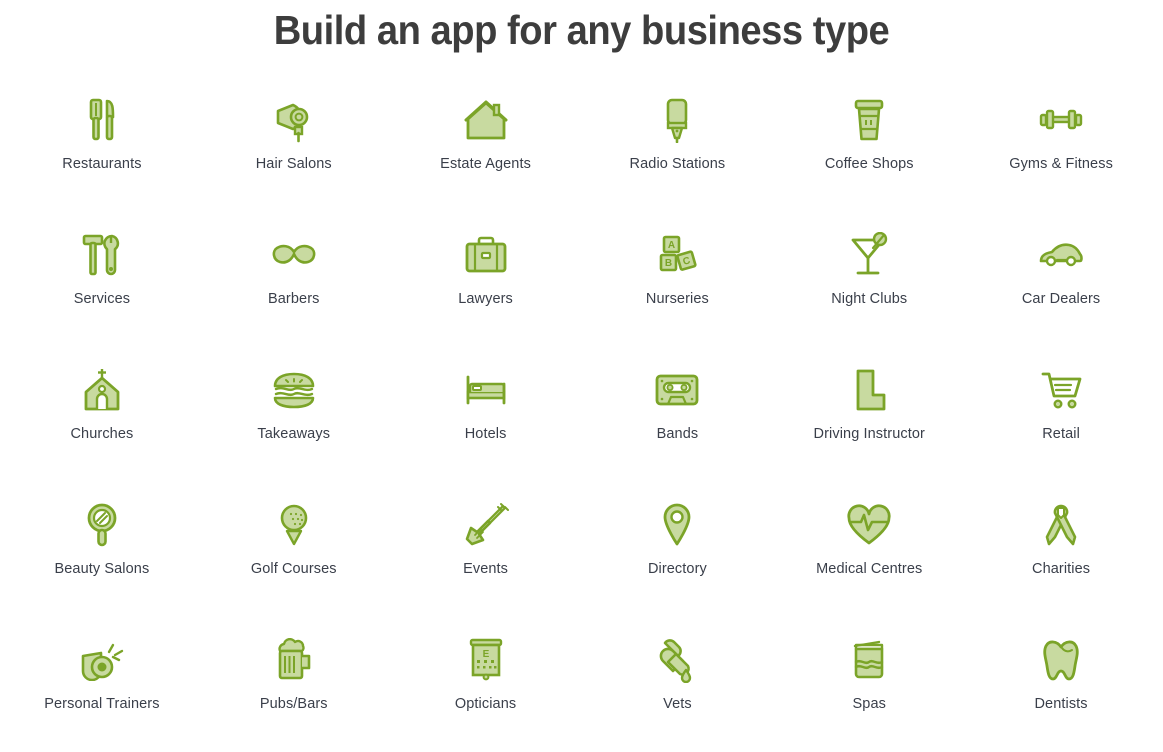  Describe the element at coordinates (485, 299) in the screenshot. I see `business-type-label: Lawyers` at that location.